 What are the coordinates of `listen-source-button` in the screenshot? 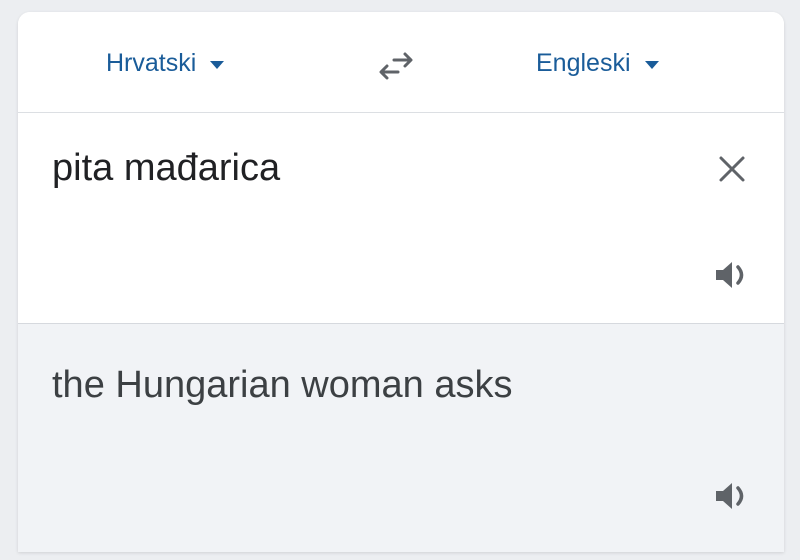 It's located at (732, 275).